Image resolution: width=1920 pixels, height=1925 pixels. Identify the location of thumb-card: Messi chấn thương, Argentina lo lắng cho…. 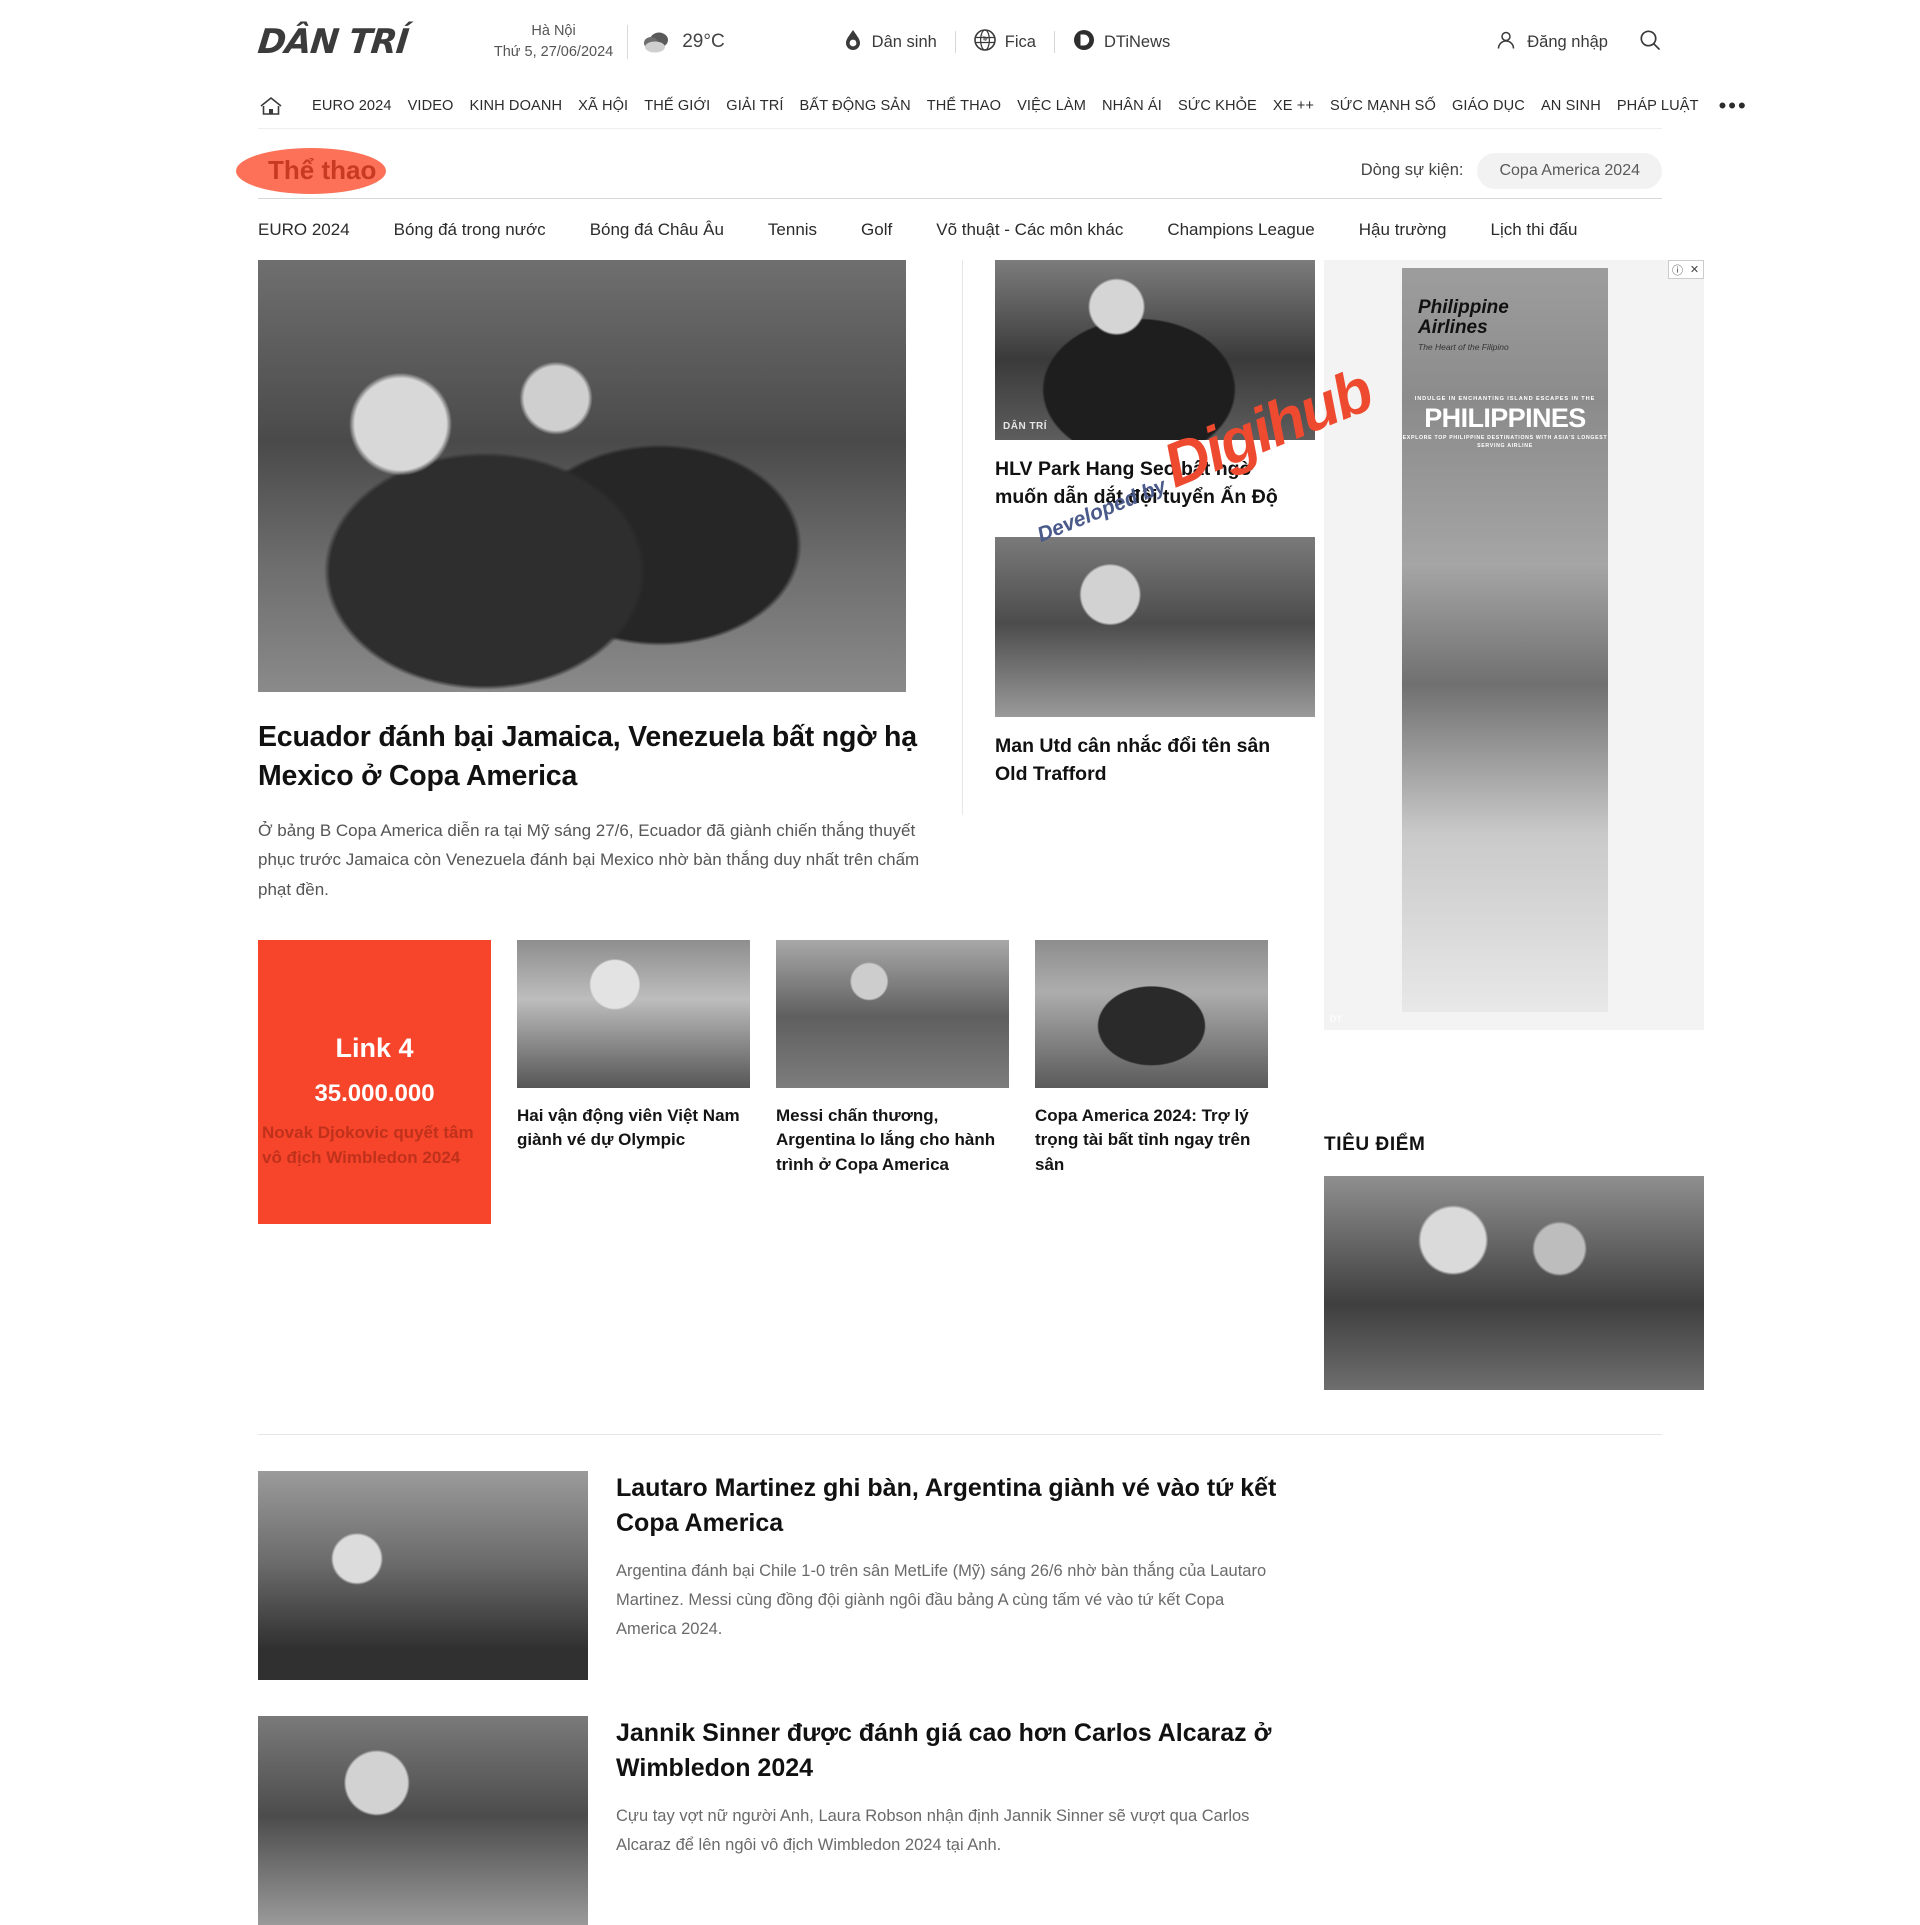
(892, 1081).